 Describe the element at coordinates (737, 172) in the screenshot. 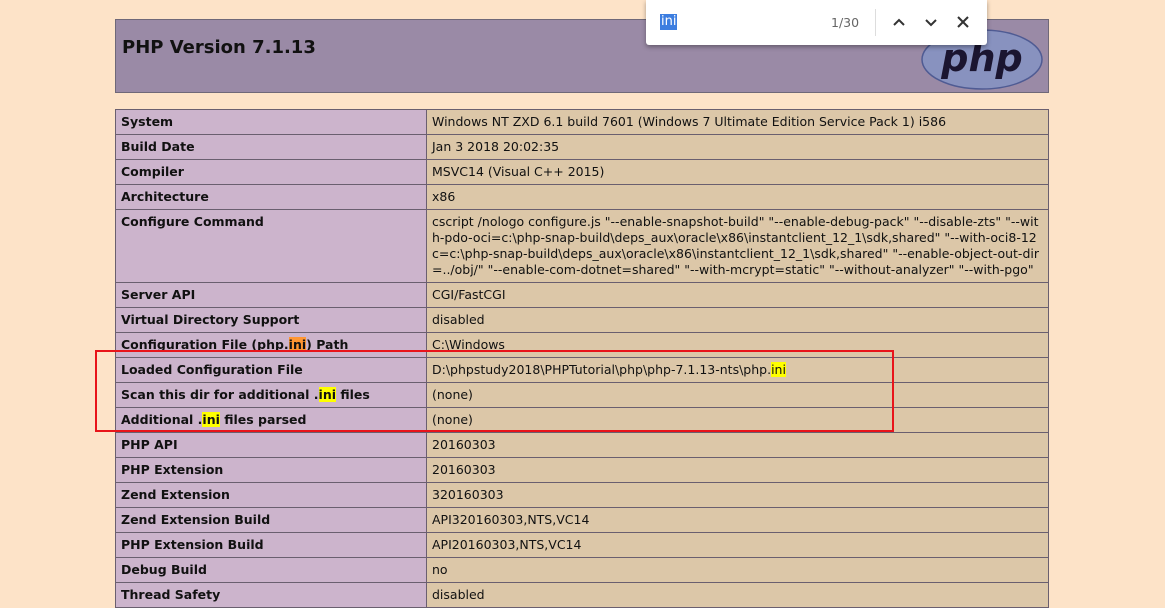

I see `row-value: MSVC14 (Visual C++ 2015)` at that location.